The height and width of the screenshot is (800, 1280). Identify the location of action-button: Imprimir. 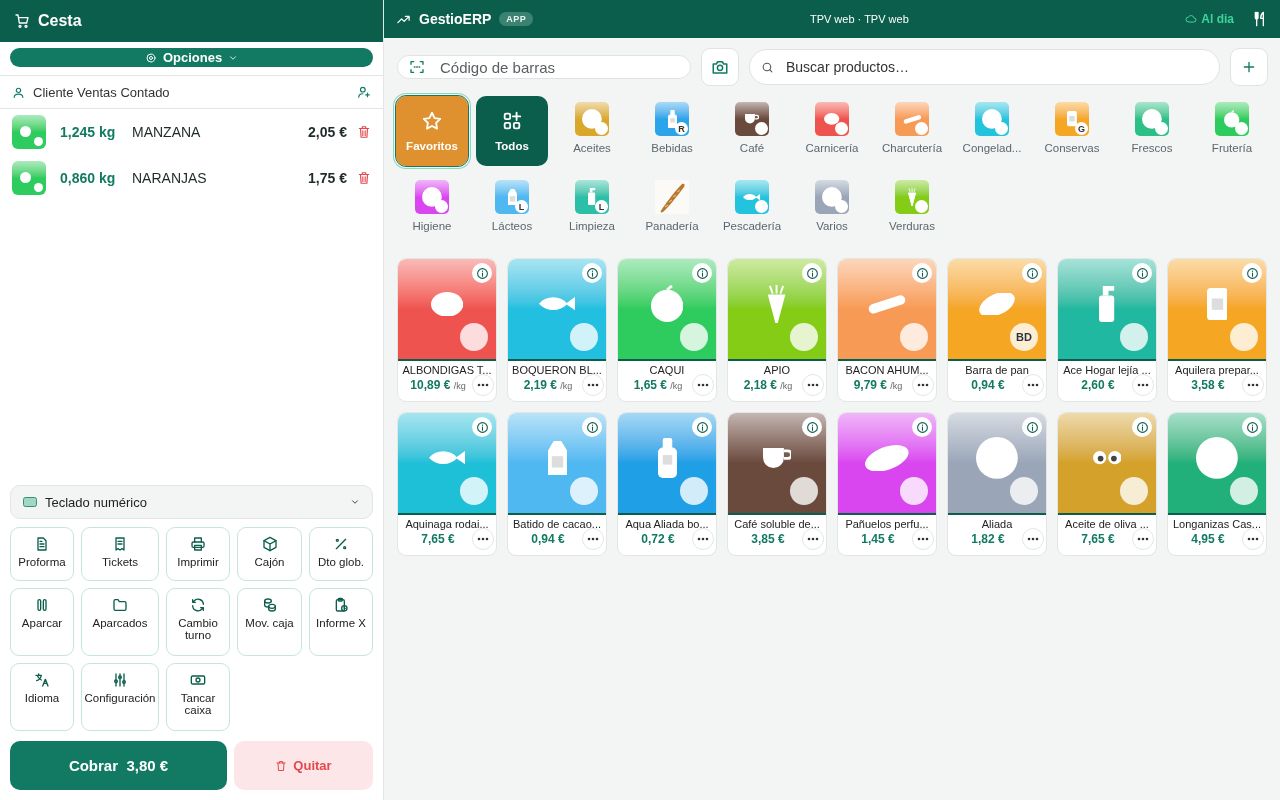
(198, 554).